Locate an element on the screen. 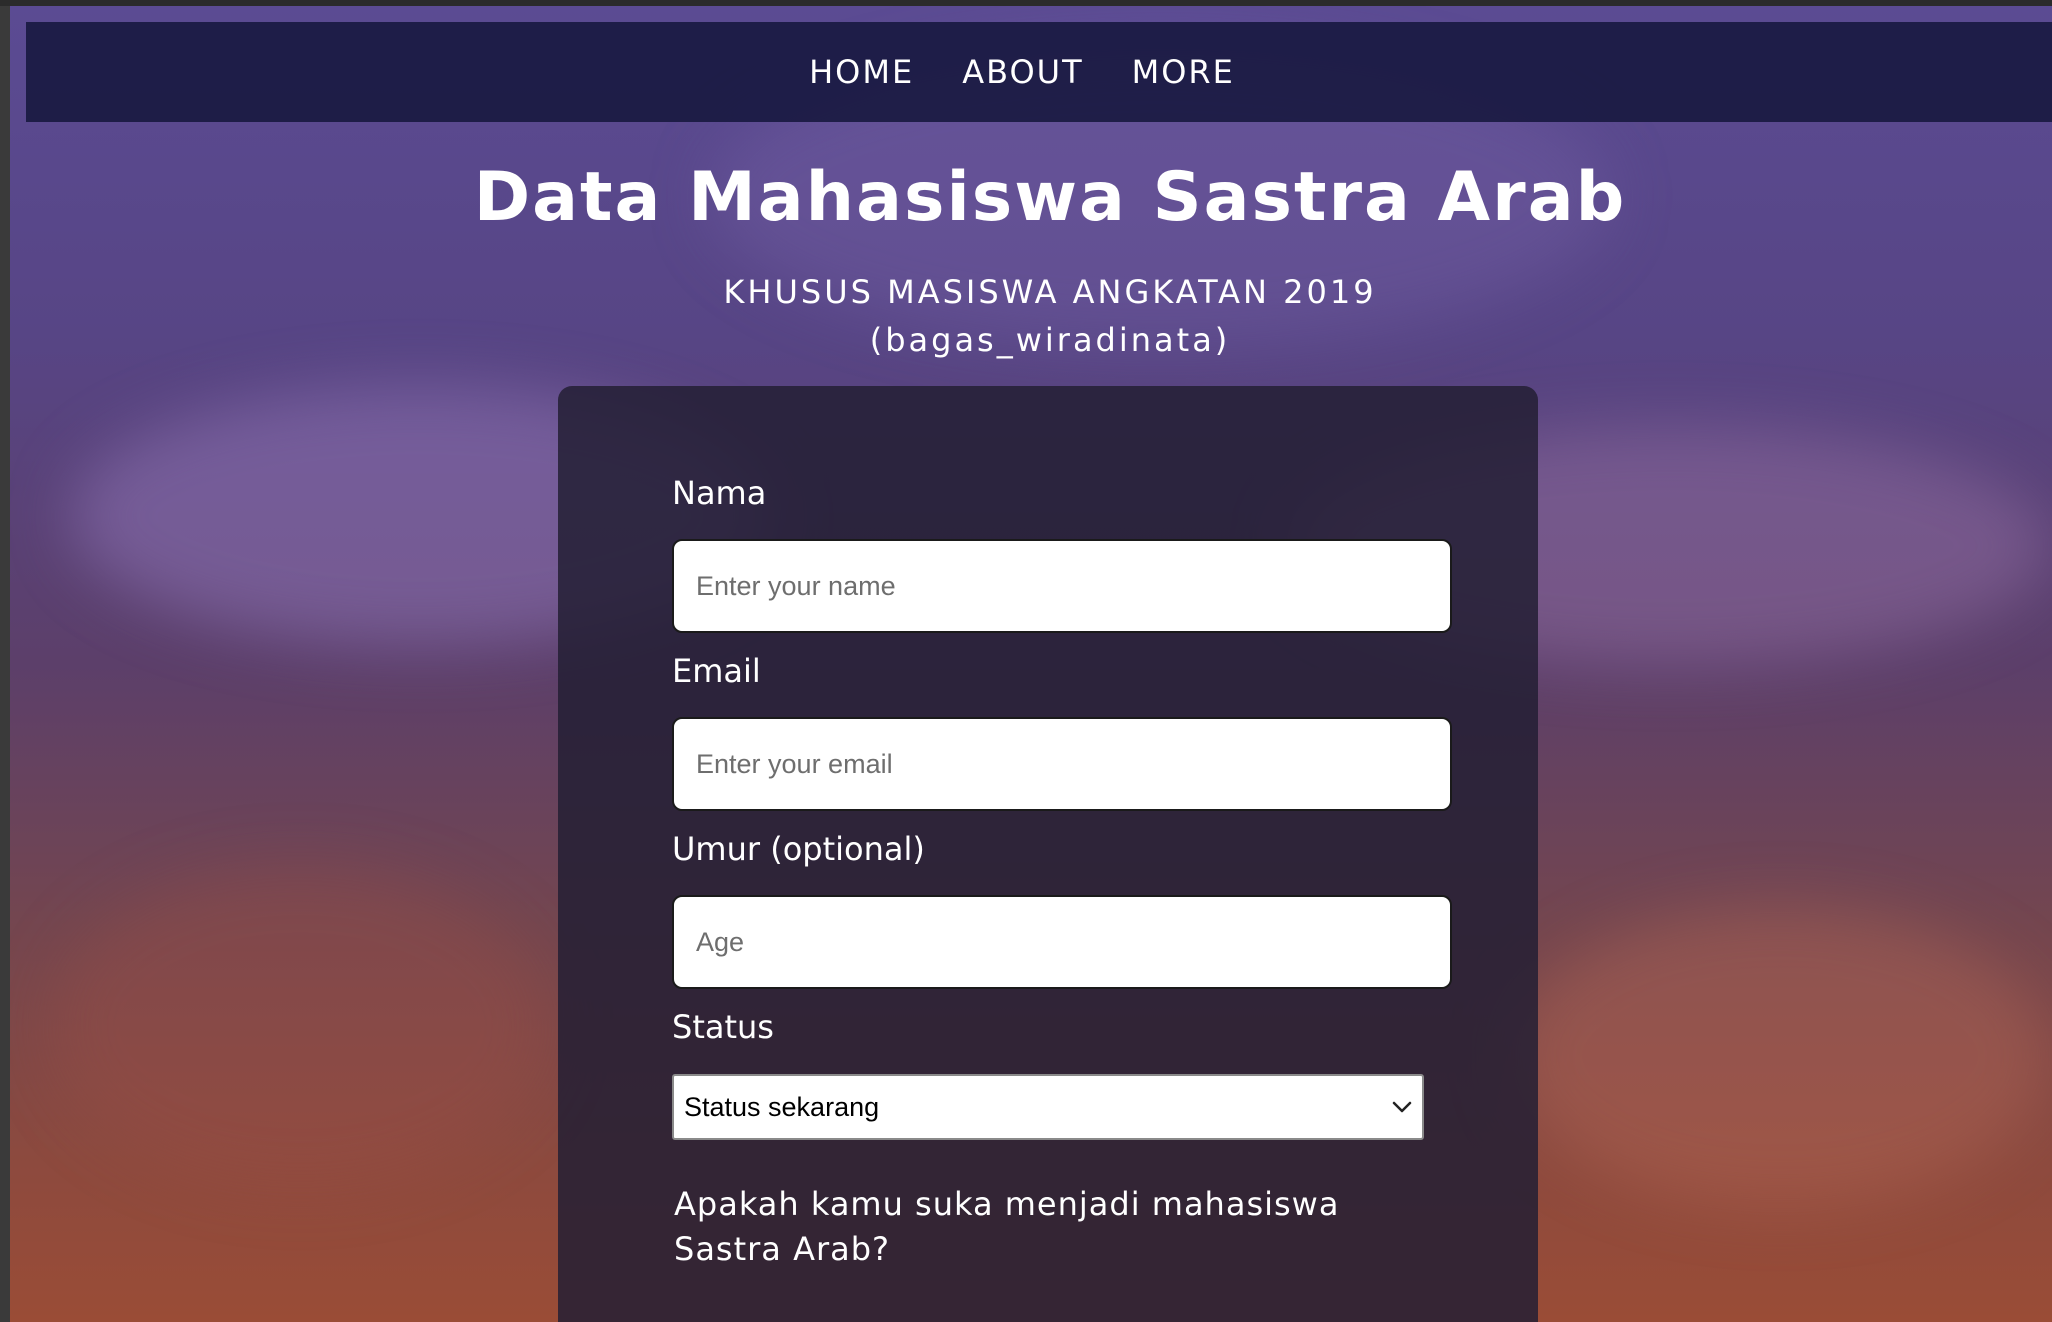  name-label: Nama is located at coordinates (719, 493).